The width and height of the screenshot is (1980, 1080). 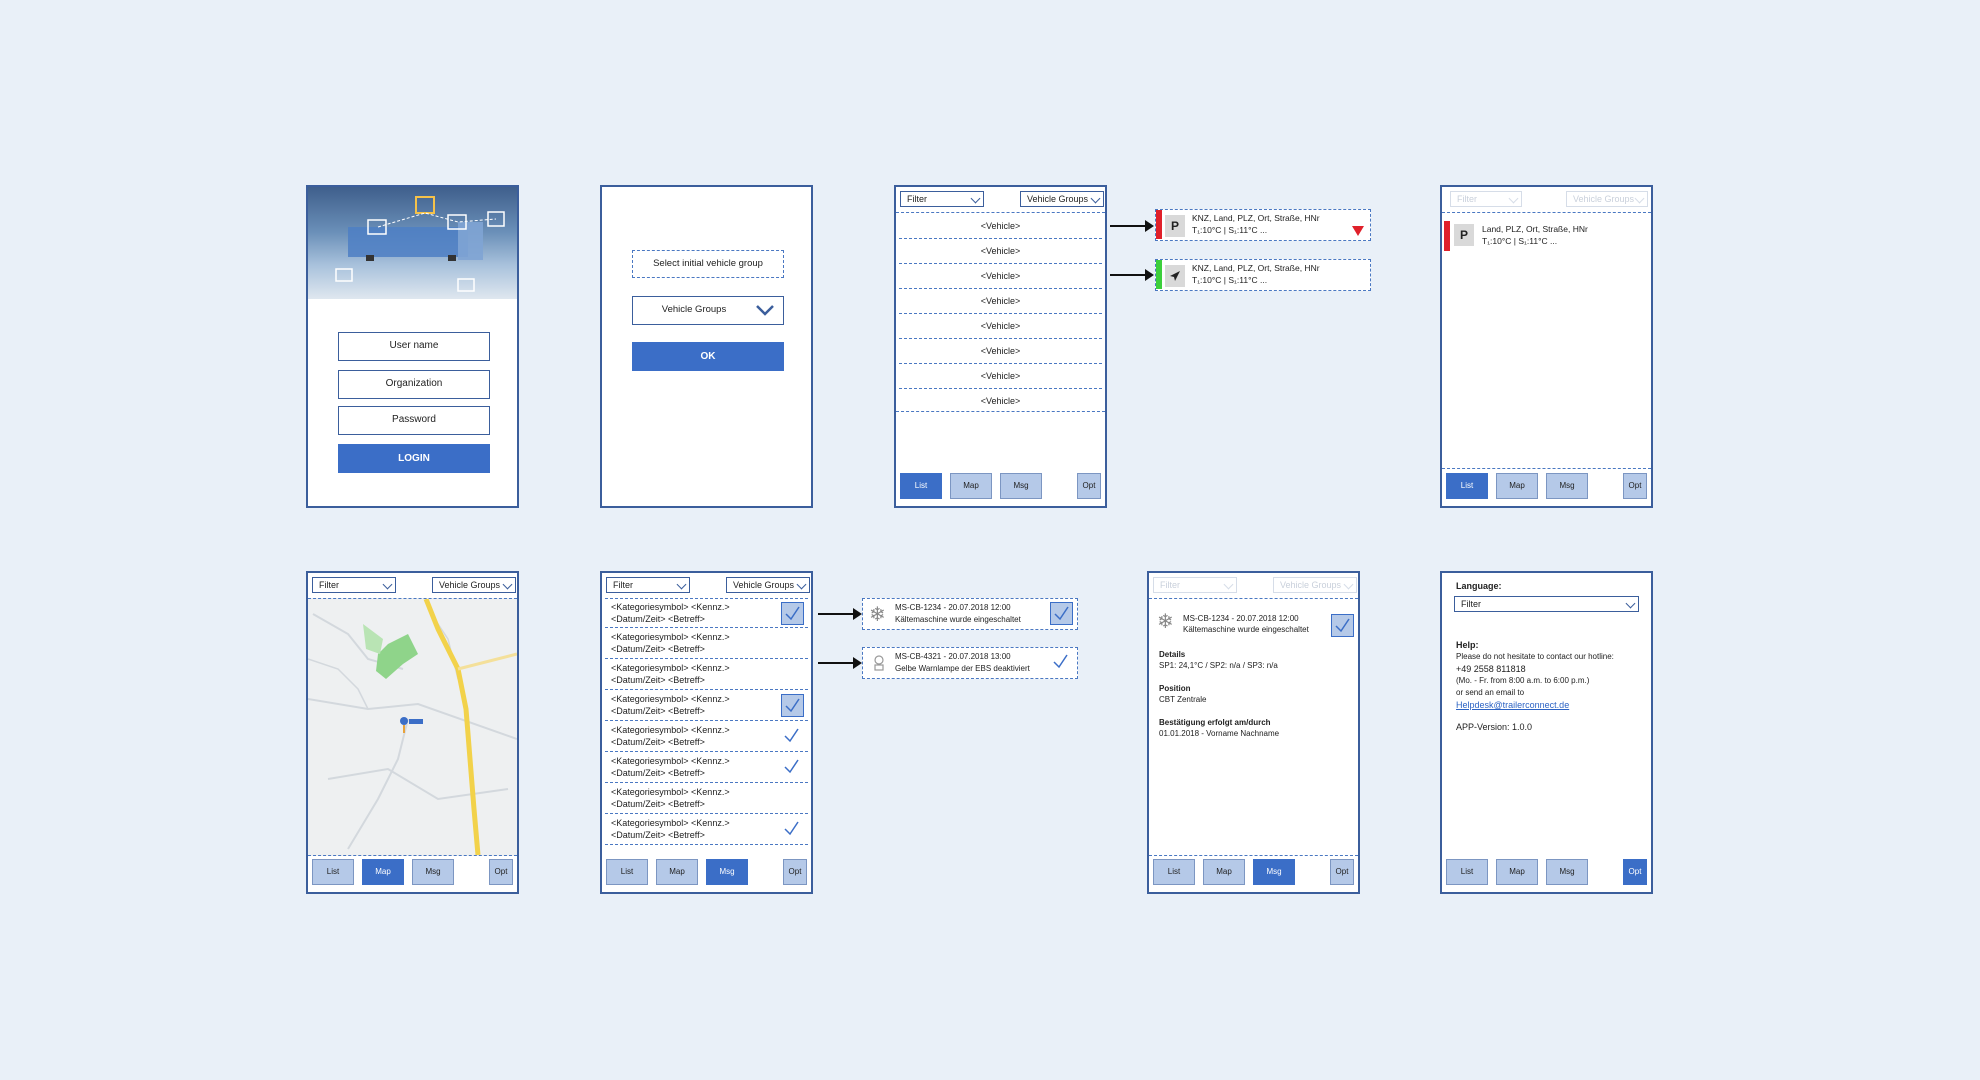 I want to click on message-subject: Gelbe Warnlampe der EBS deaktiviert, so click(x=962, y=668).